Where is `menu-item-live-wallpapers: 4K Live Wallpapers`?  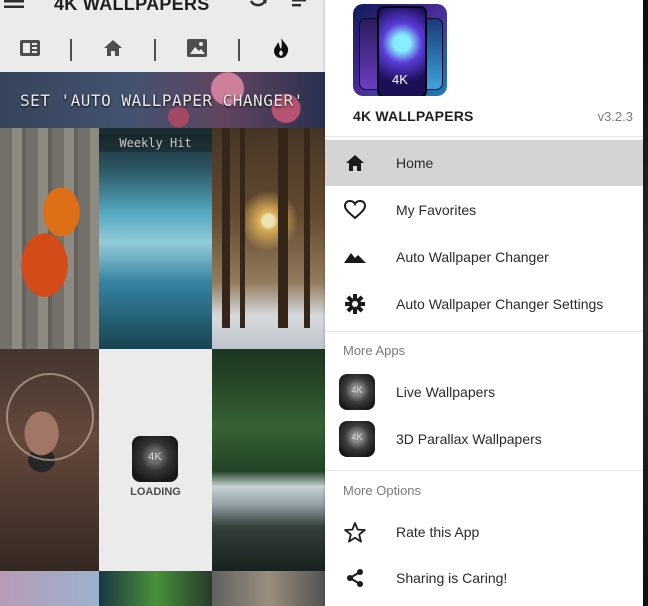 menu-item-live-wallpapers: 4K Live Wallpapers is located at coordinates (484, 392).